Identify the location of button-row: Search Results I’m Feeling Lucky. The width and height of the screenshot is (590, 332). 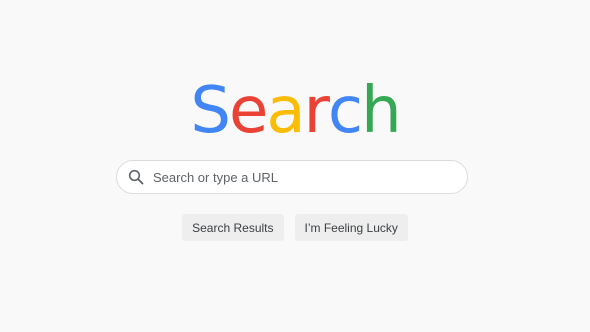
(295, 227).